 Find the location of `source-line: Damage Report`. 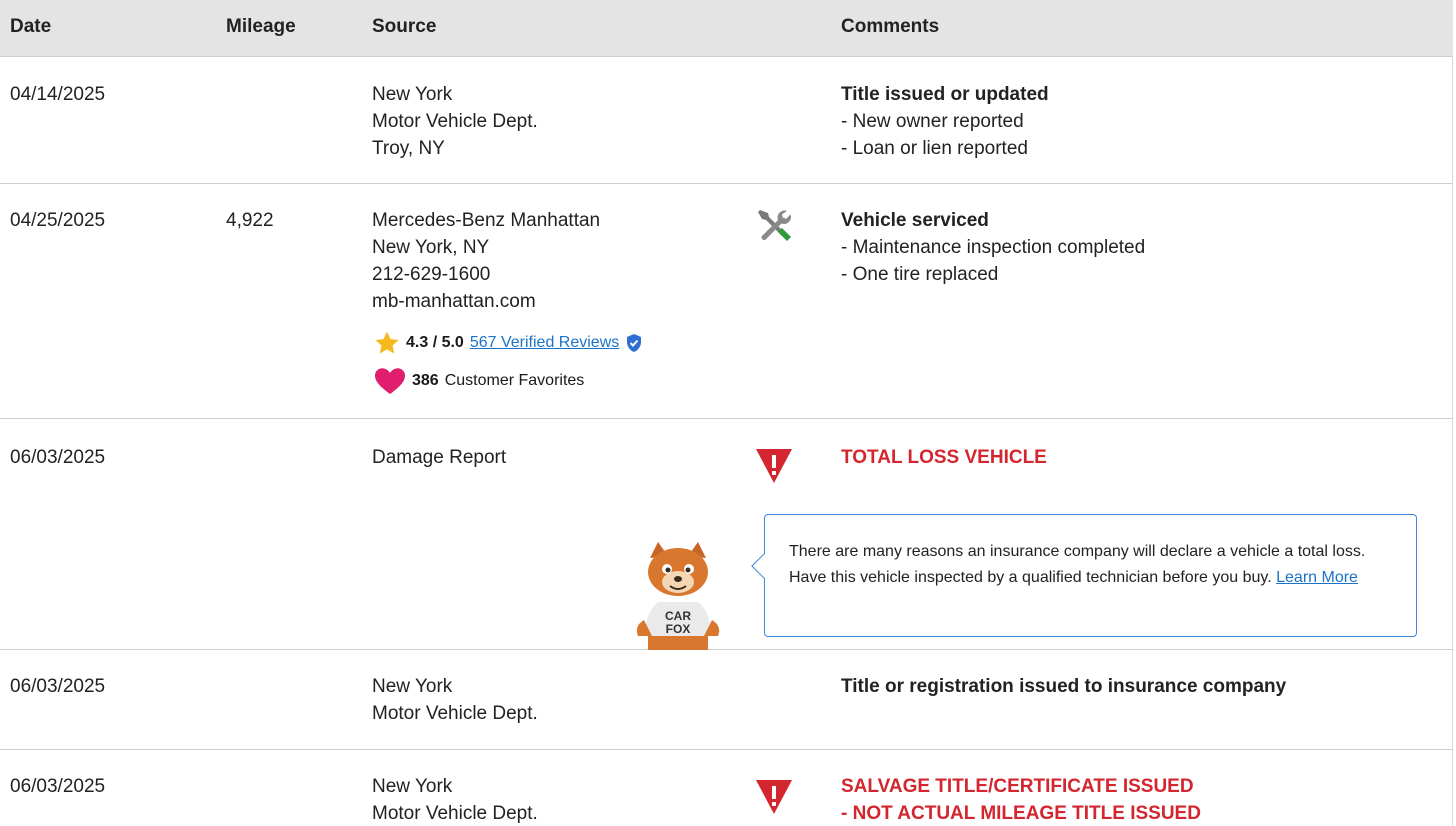

source-line: Damage Report is located at coordinates (439, 457).